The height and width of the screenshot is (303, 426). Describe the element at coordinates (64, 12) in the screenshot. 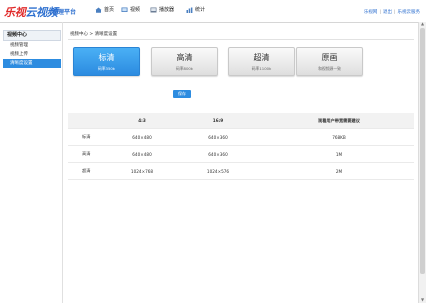

I see `platform-title: 管理平台` at that location.